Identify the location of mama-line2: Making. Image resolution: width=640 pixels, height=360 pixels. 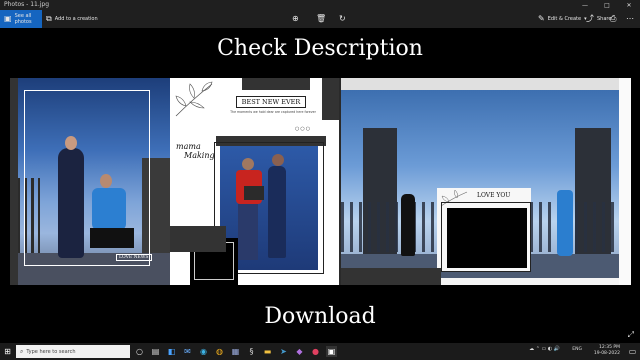
(199, 155).